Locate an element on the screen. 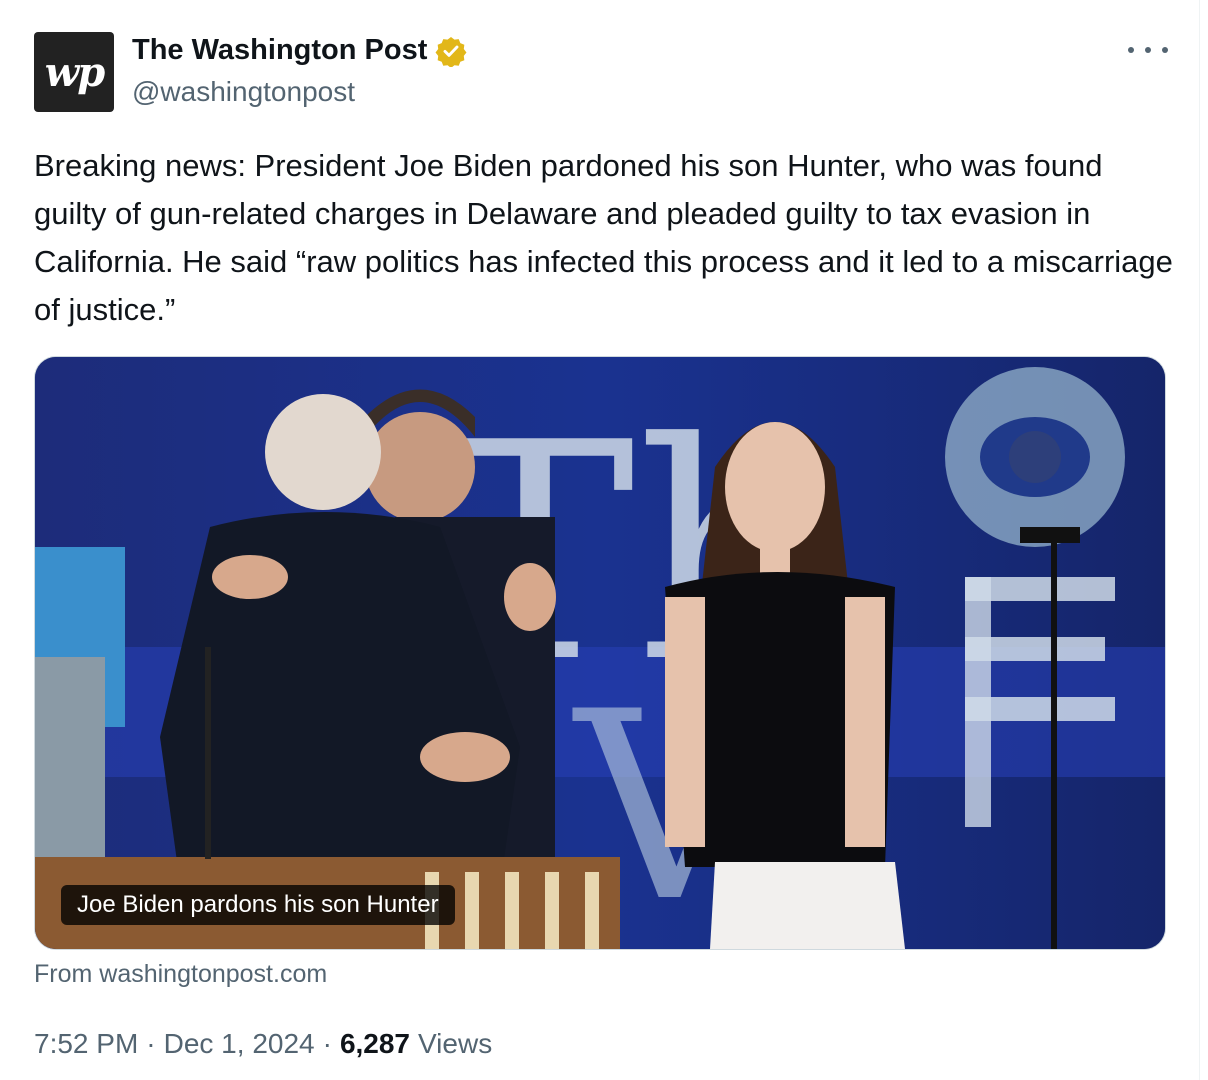 This screenshot has width=1208, height=1080. avatar-logo-text: wp is located at coordinates (74, 72).